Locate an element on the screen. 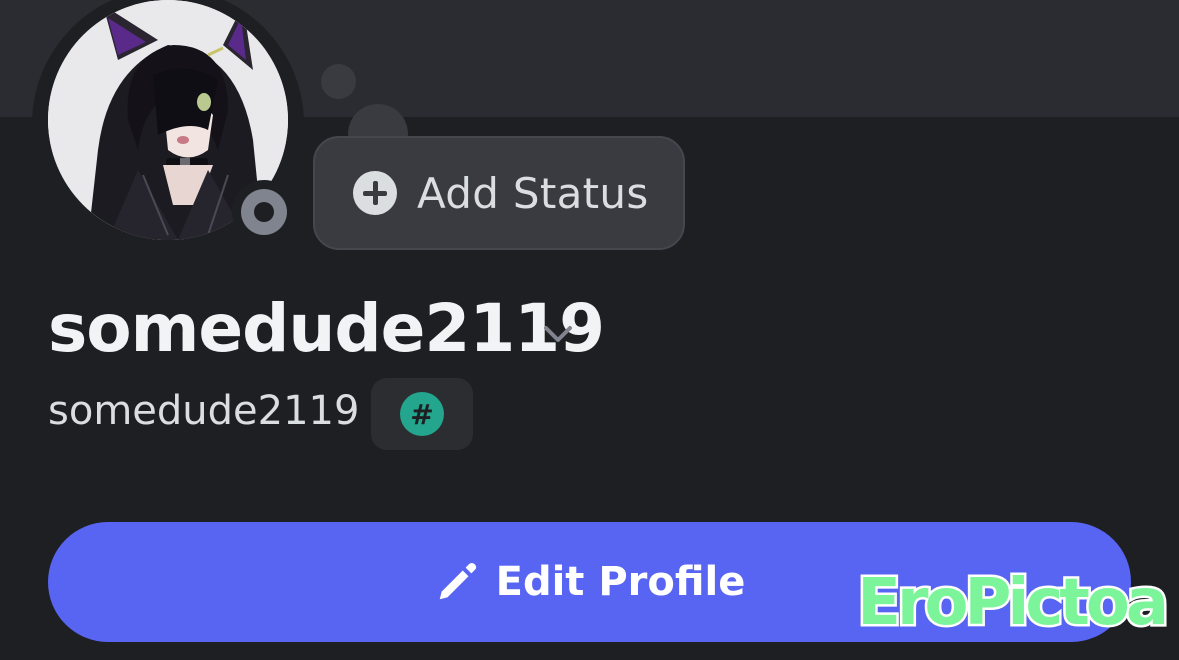  profile-badge: # is located at coordinates (422, 414).